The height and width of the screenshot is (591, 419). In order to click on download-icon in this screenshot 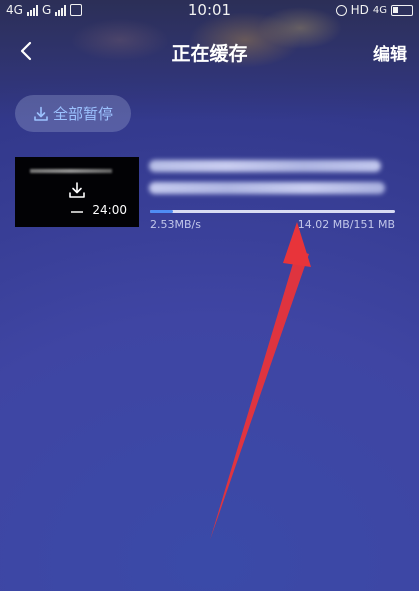, I will do `click(41, 113)`.